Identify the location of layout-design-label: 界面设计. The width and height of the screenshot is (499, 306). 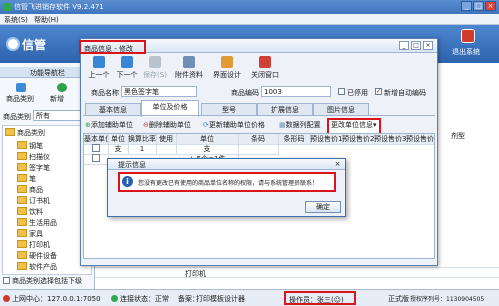
(227, 75).